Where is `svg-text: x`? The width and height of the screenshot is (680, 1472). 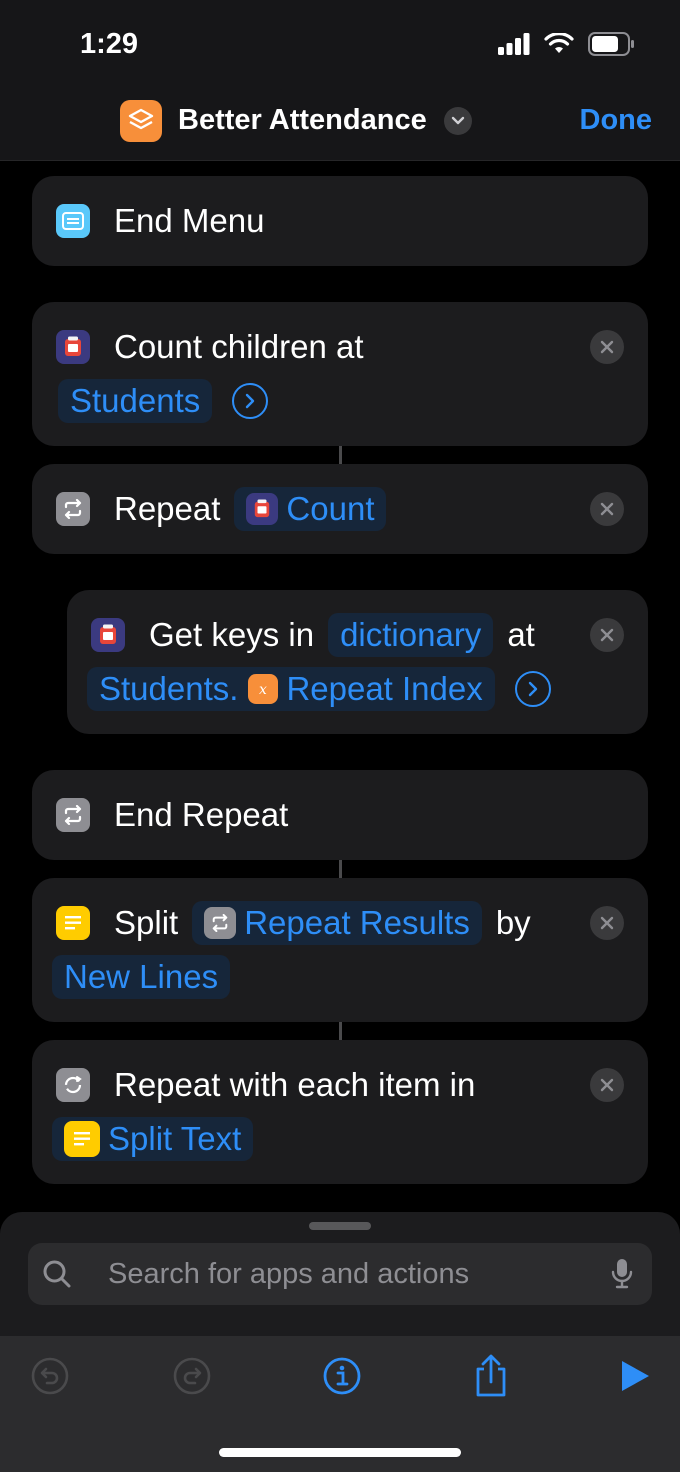 svg-text: x is located at coordinates (263, 689).